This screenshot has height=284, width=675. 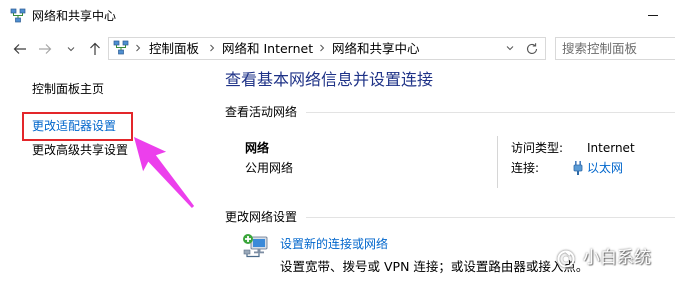 I want to click on column-divider, so click(x=497, y=162).